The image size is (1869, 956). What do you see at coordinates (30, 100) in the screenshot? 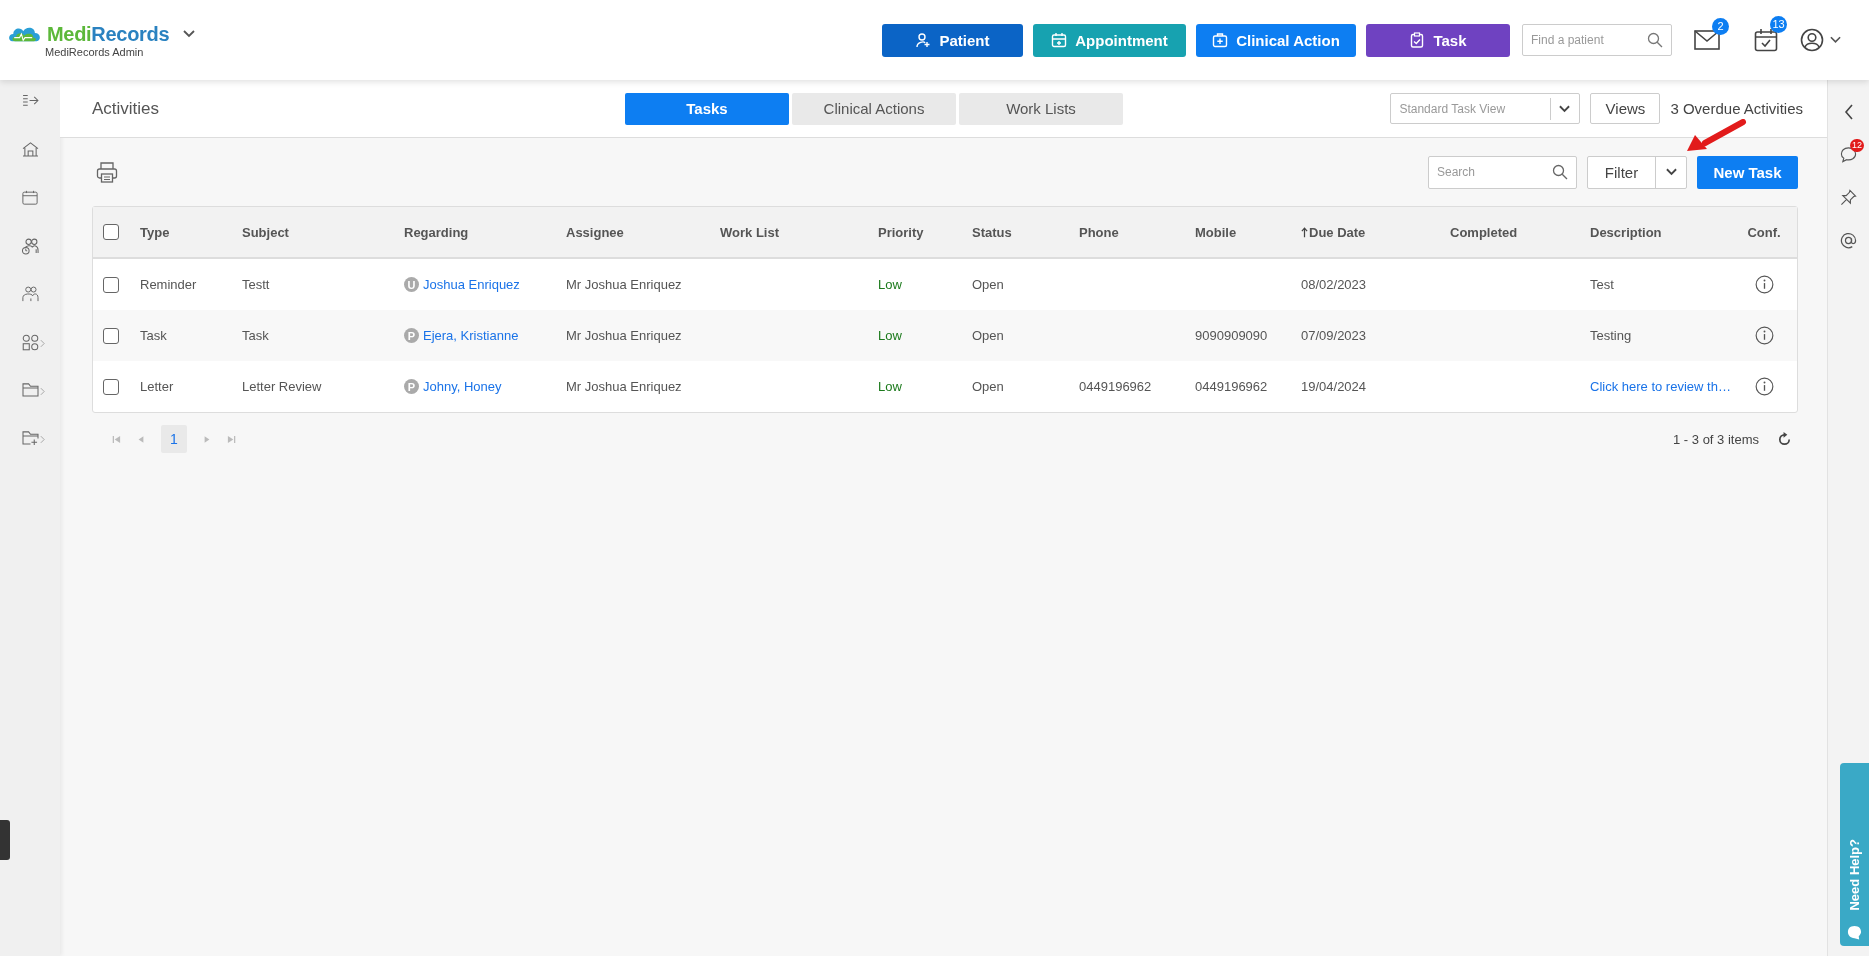
I see `expand-menu-icon` at bounding box center [30, 100].